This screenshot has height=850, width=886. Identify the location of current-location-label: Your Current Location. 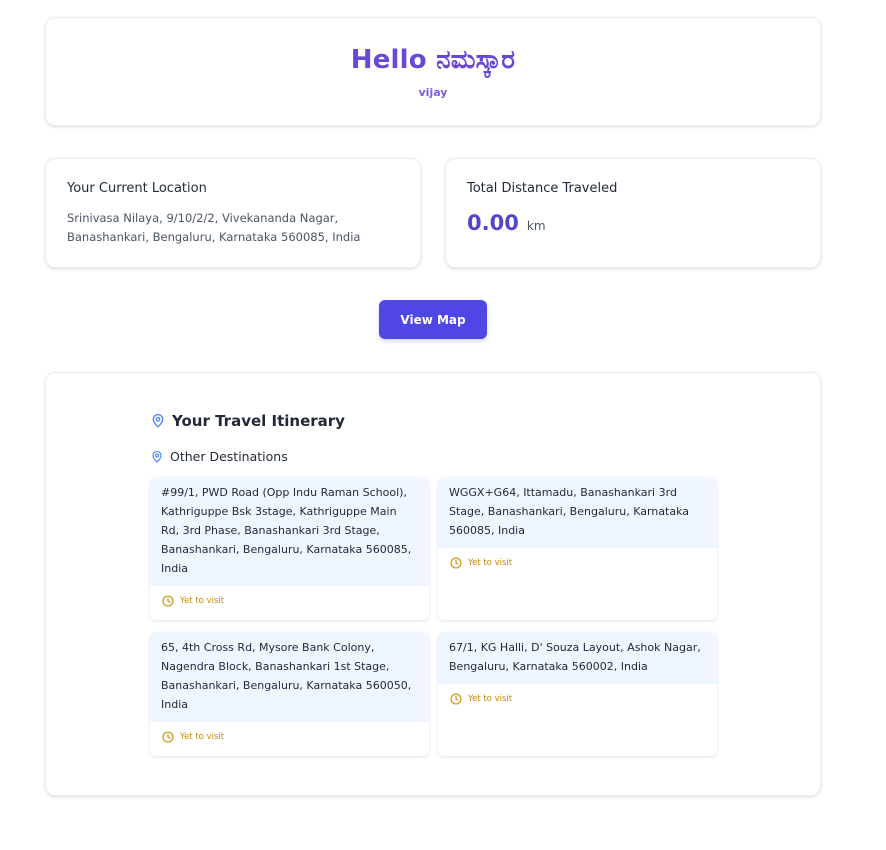
(137, 188).